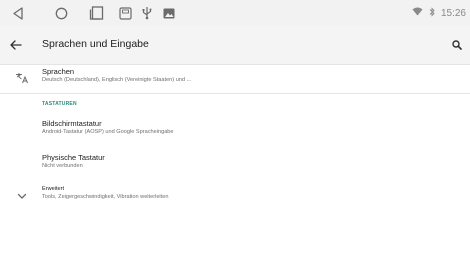  Describe the element at coordinates (453, 13) in the screenshot. I see `clock: 15:26` at that location.